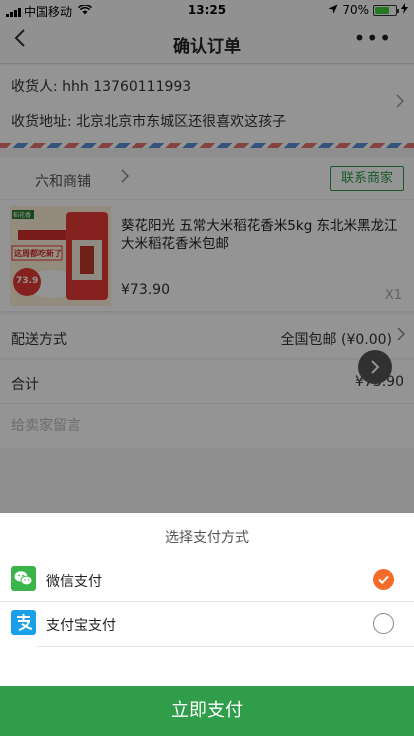 This screenshot has height=736, width=414. I want to click on pay-now-button: 立即支付, so click(207, 711).